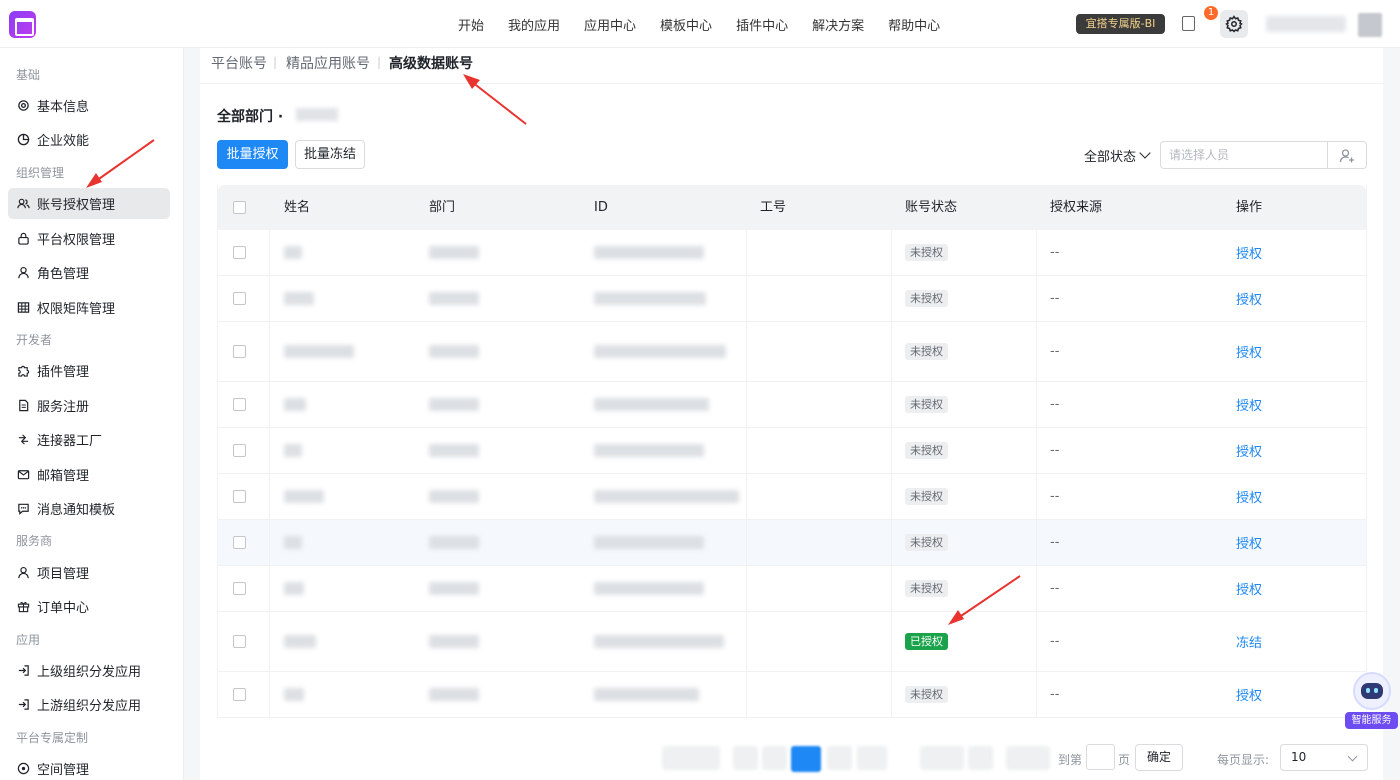 The image size is (1400, 780). I want to click on sidebar-item-orders: 订单中心, so click(89, 606).